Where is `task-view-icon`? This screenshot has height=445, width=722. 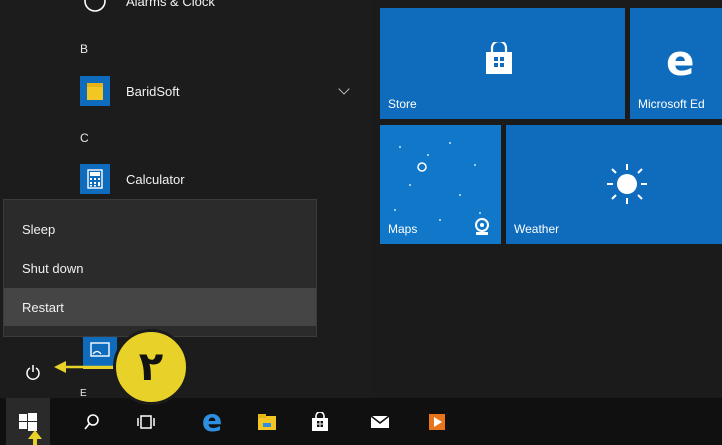 task-view-icon is located at coordinates (146, 421).